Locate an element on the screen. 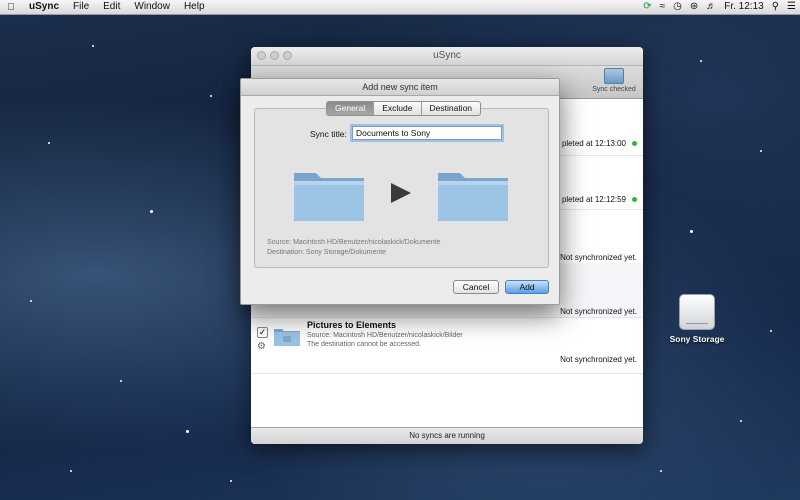 Image resolution: width=800 pixels, height=500 pixels. folder-icon is located at coordinates (287, 337).